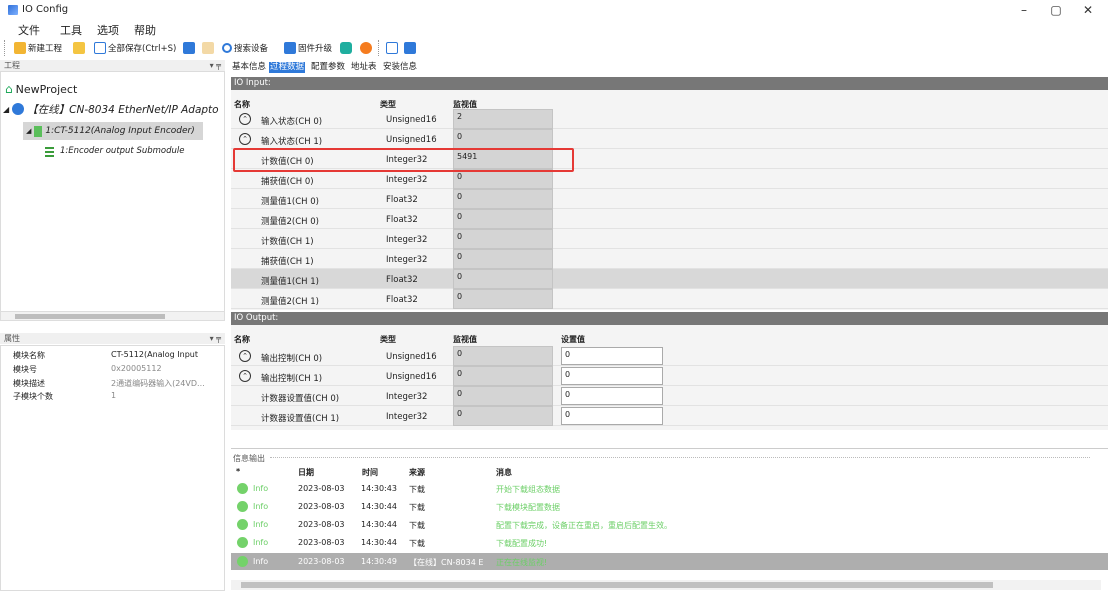 Image resolution: width=1108 pixels, height=591 pixels. Describe the element at coordinates (290, 48) in the screenshot. I see `download-icon` at that location.